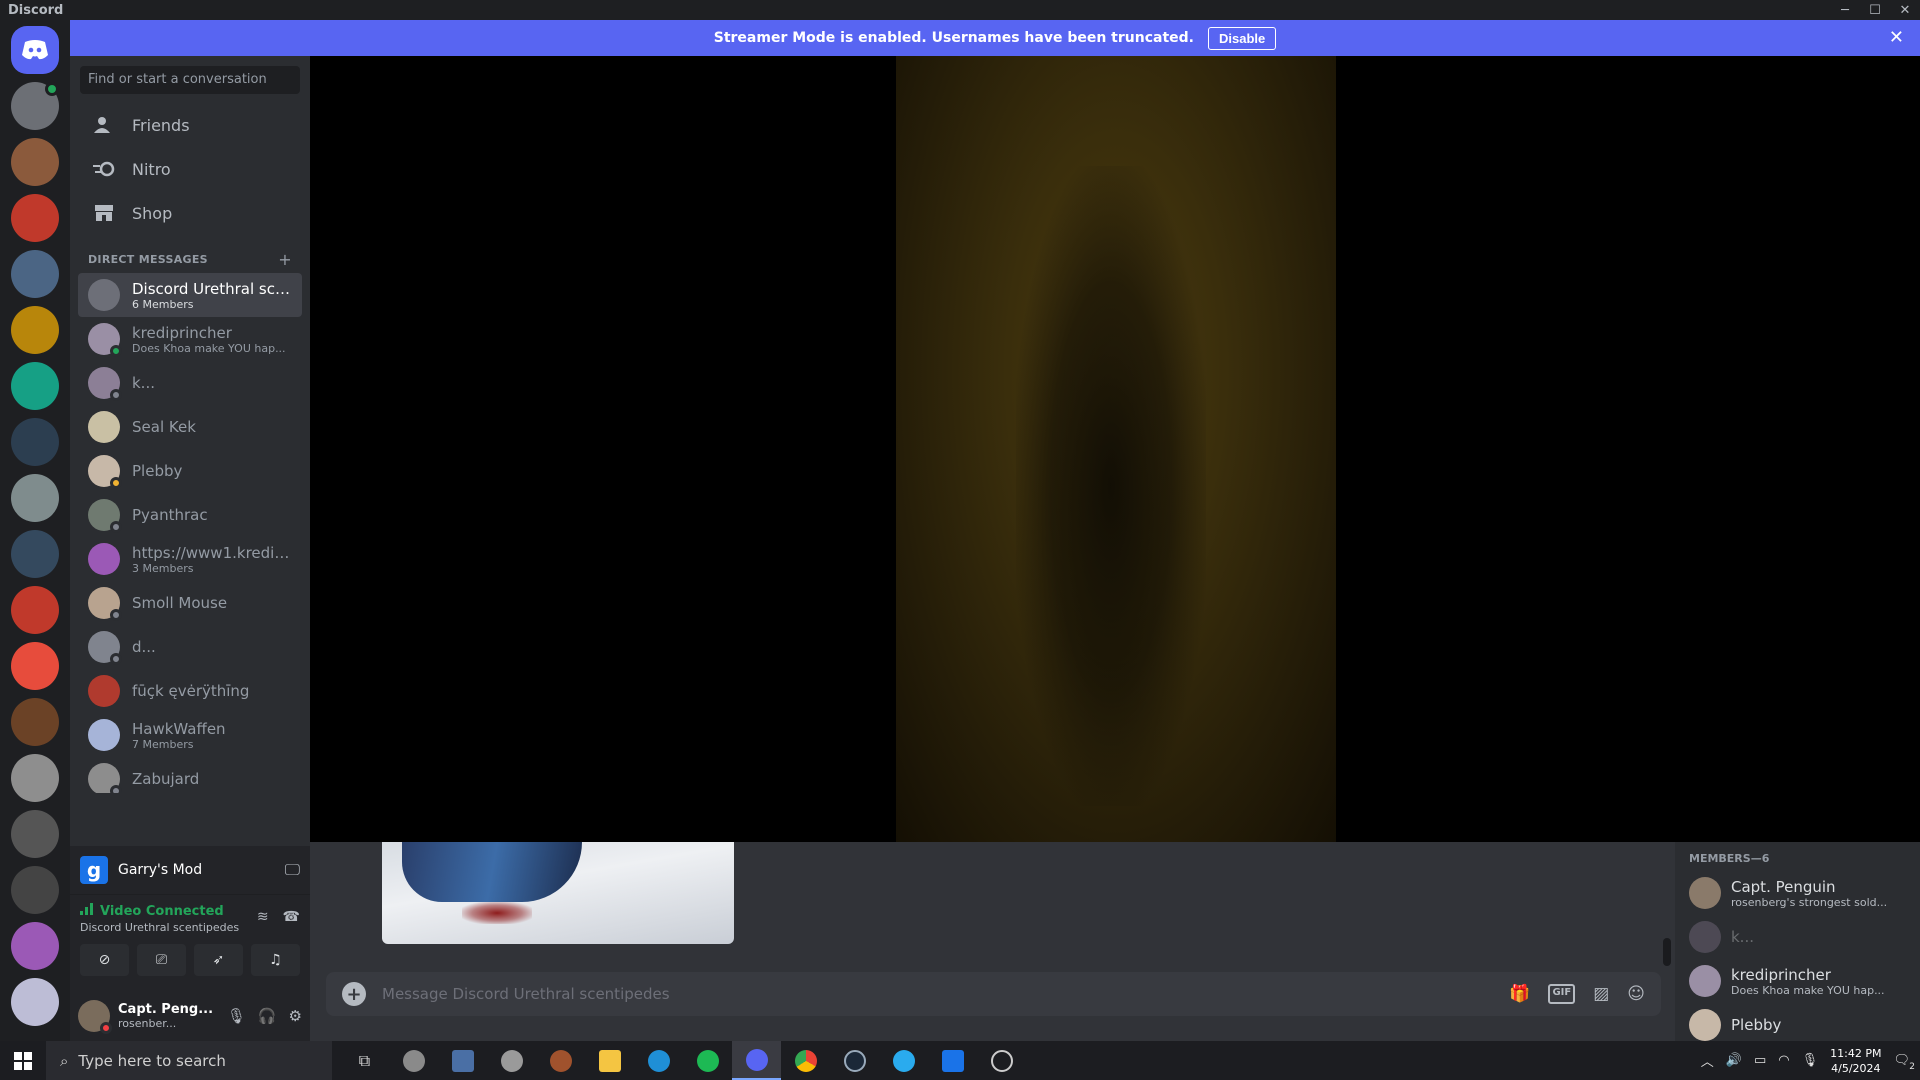  I want to click on message-input: Message Discord Urethral scentipedes, so click(937, 994).